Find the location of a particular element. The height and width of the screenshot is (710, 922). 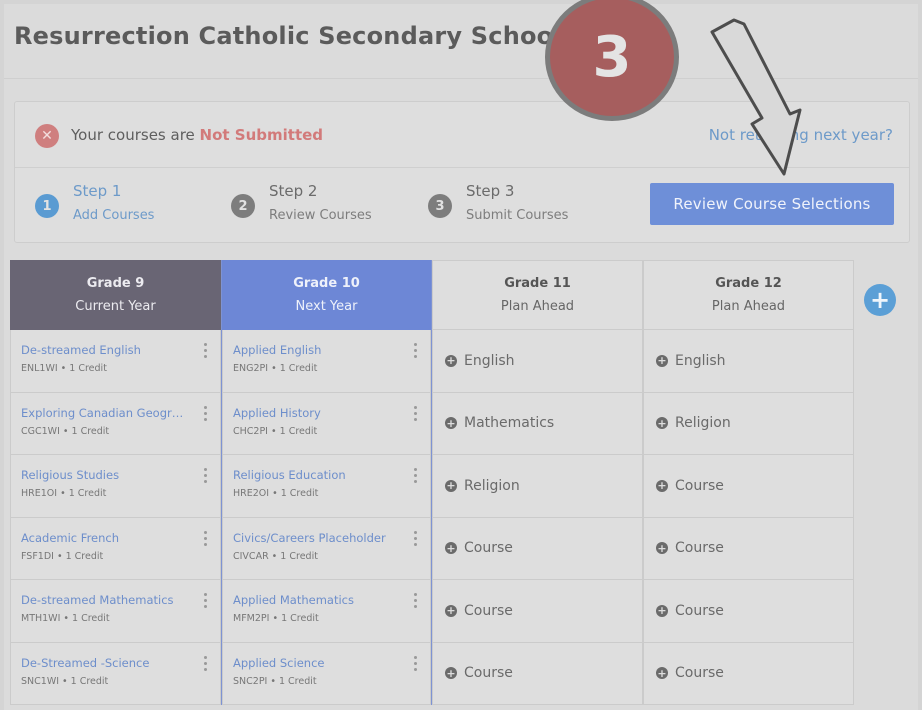

course-code: CIVCAR • 1 Credit is located at coordinates (275, 556).